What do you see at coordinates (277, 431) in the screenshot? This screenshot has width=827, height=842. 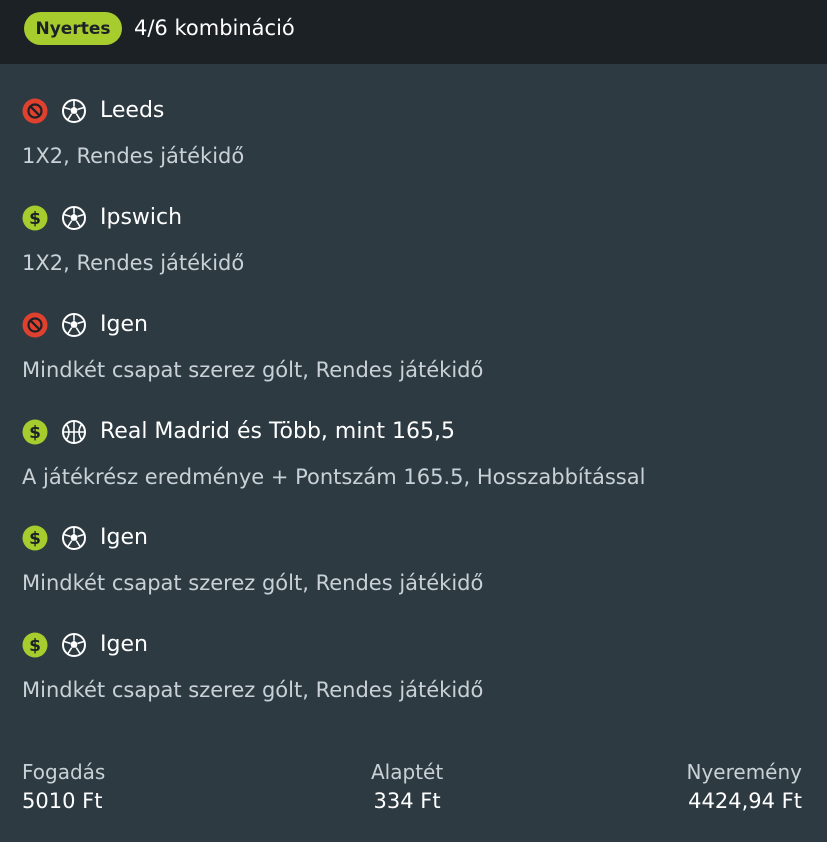 I see `selection-title: Real Madrid és Több, mint 165,5` at bounding box center [277, 431].